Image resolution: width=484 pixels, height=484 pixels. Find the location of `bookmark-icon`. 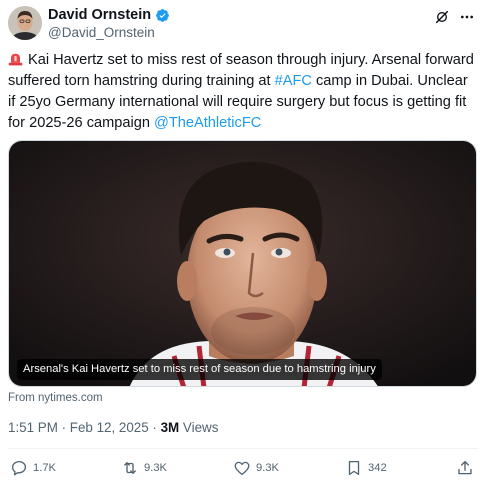

bookmark-icon is located at coordinates (354, 468).